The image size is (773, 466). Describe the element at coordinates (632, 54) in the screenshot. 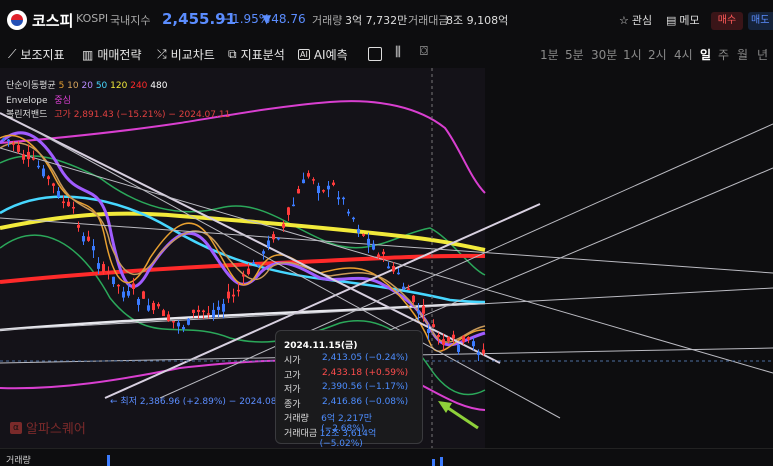

I see `timeframe-button: 1시` at that location.